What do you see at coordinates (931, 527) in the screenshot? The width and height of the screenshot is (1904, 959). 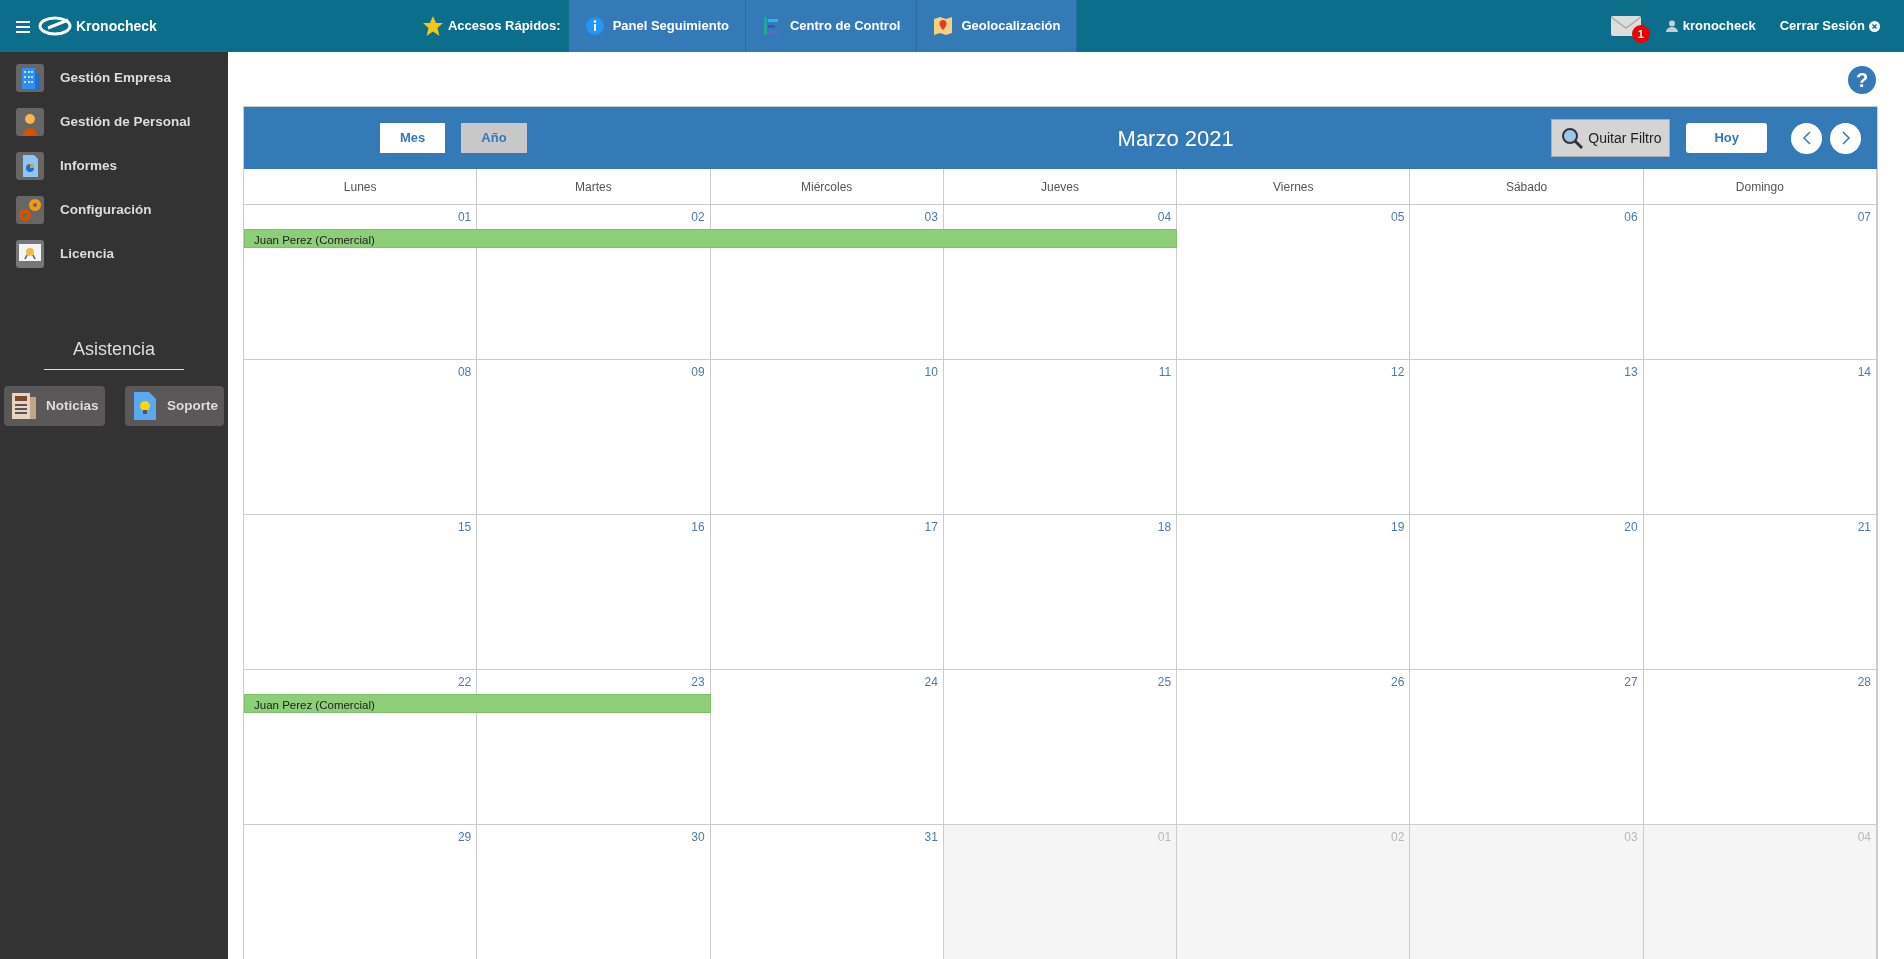 I see `day-number: 17` at bounding box center [931, 527].